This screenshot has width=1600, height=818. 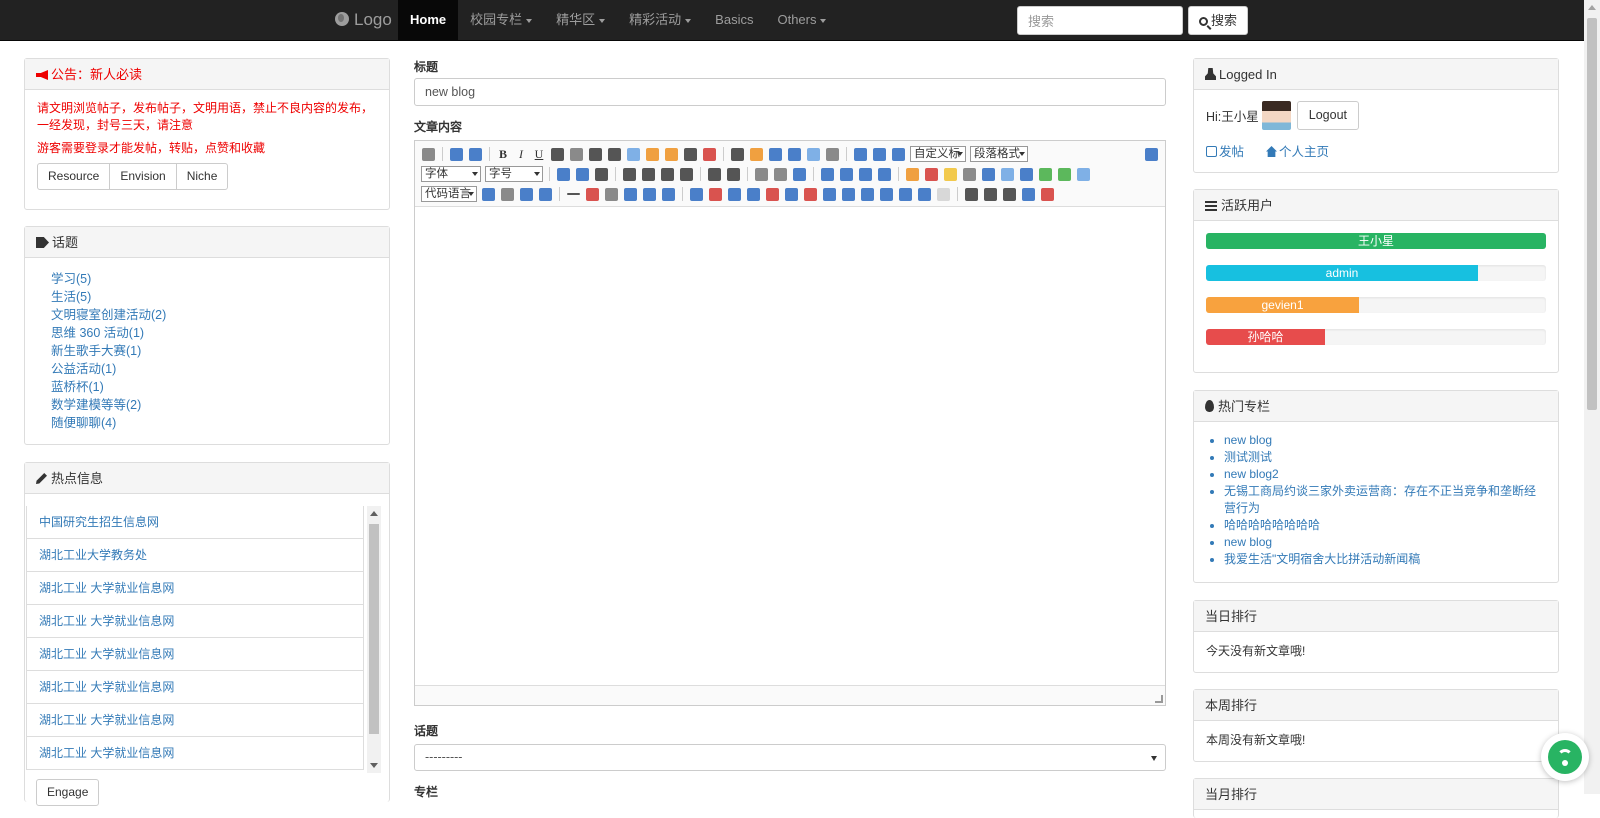 I want to click on hot-column-item: 哈哈哈哈哈哈哈哈, so click(x=1385, y=525).